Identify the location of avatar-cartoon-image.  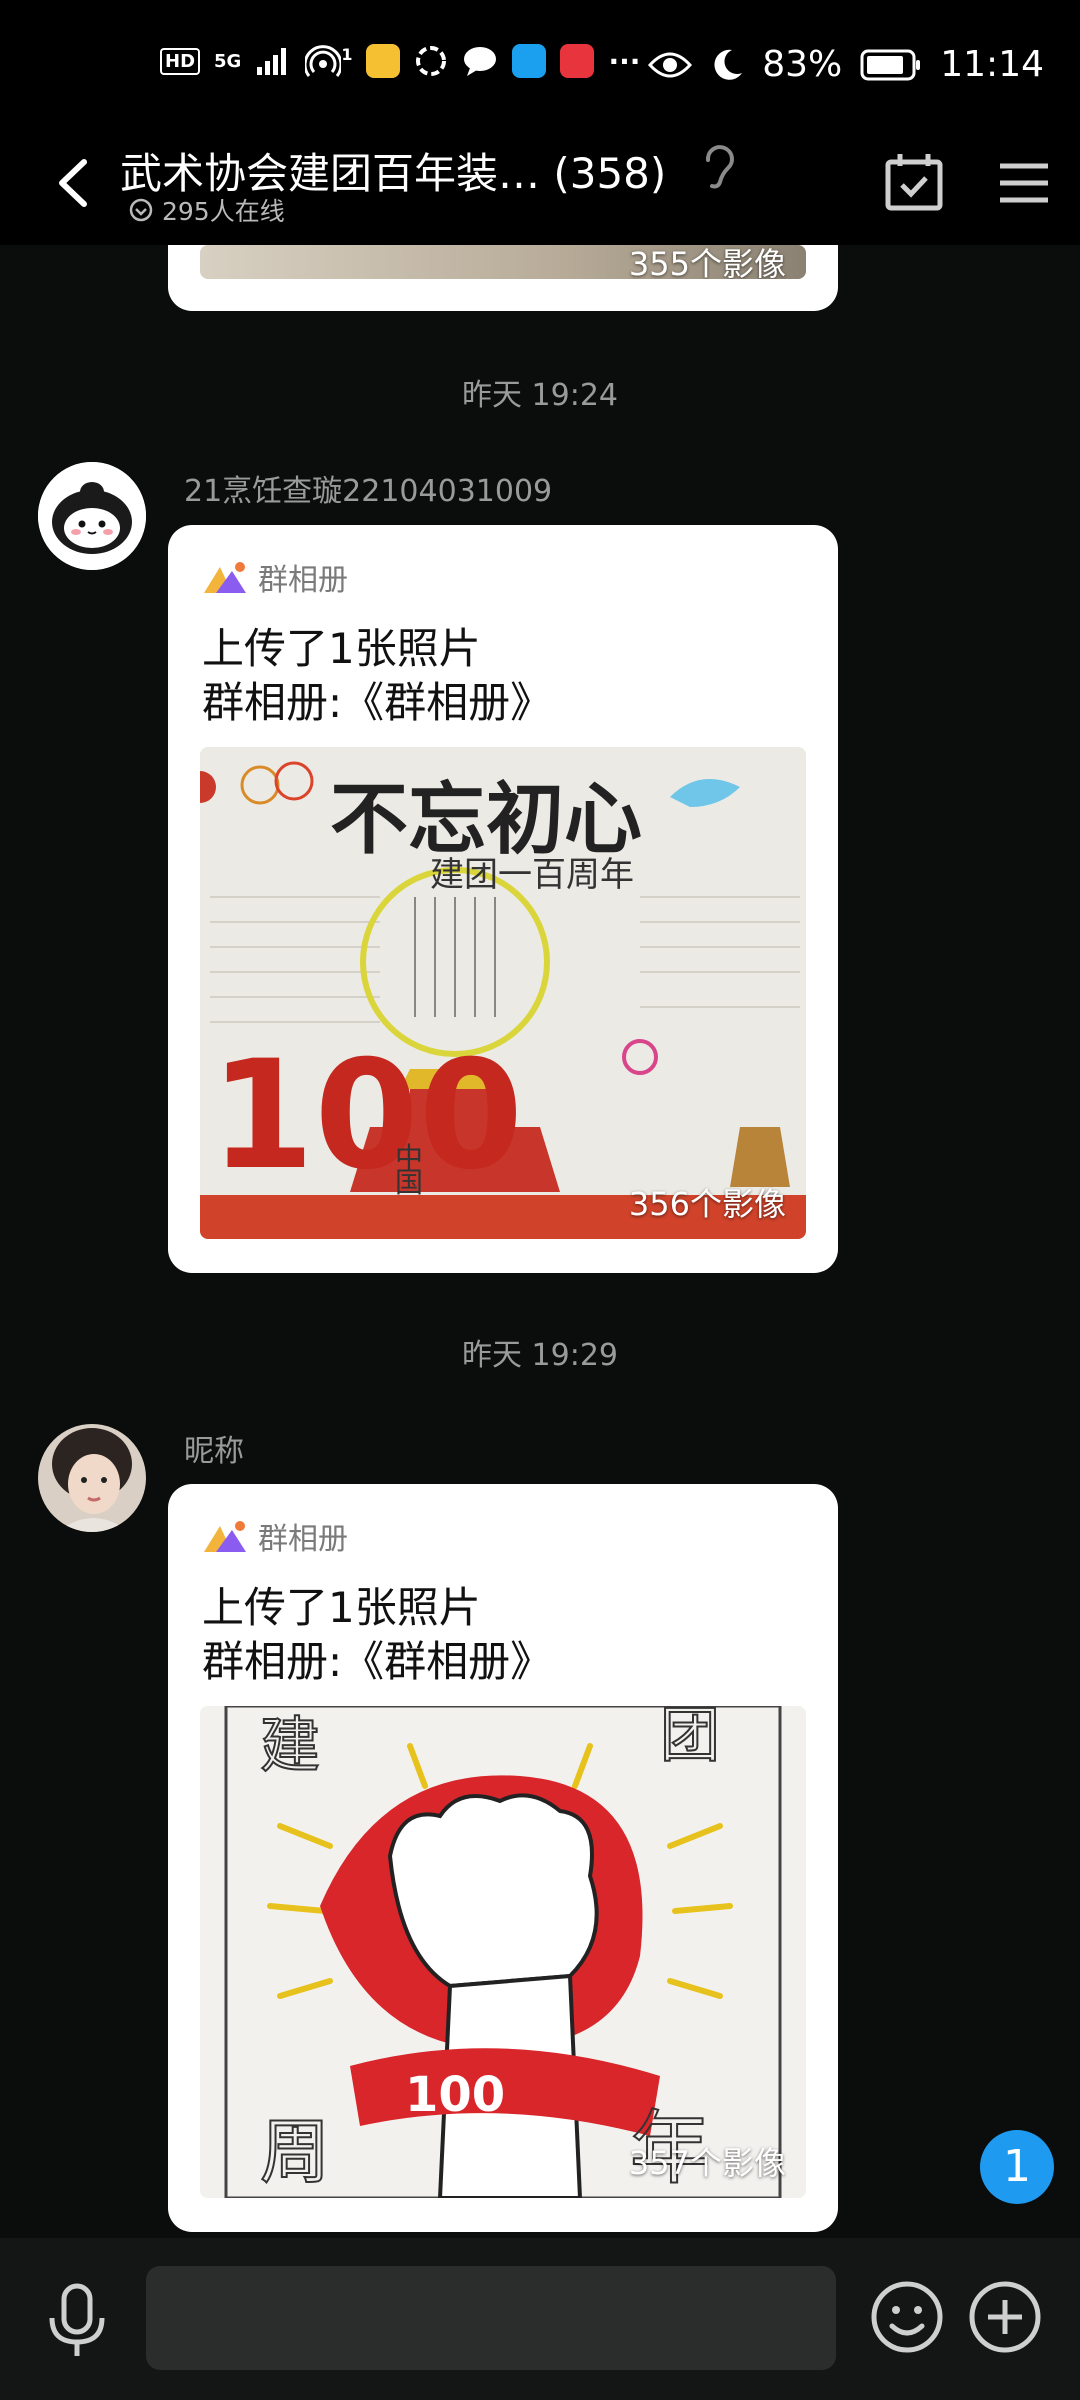
(92, 516).